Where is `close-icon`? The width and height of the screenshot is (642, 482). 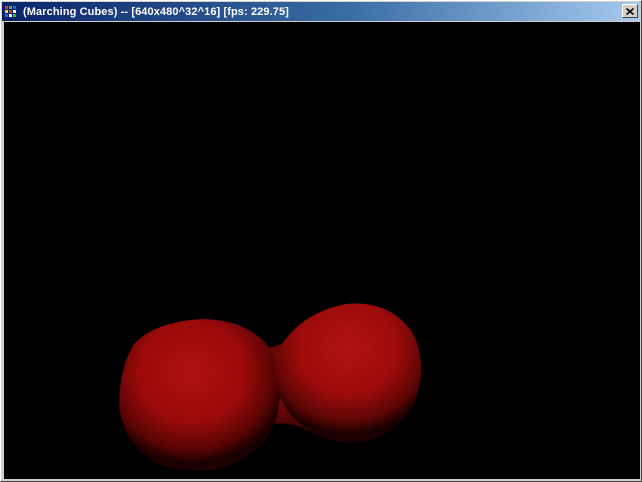 close-icon is located at coordinates (630, 11).